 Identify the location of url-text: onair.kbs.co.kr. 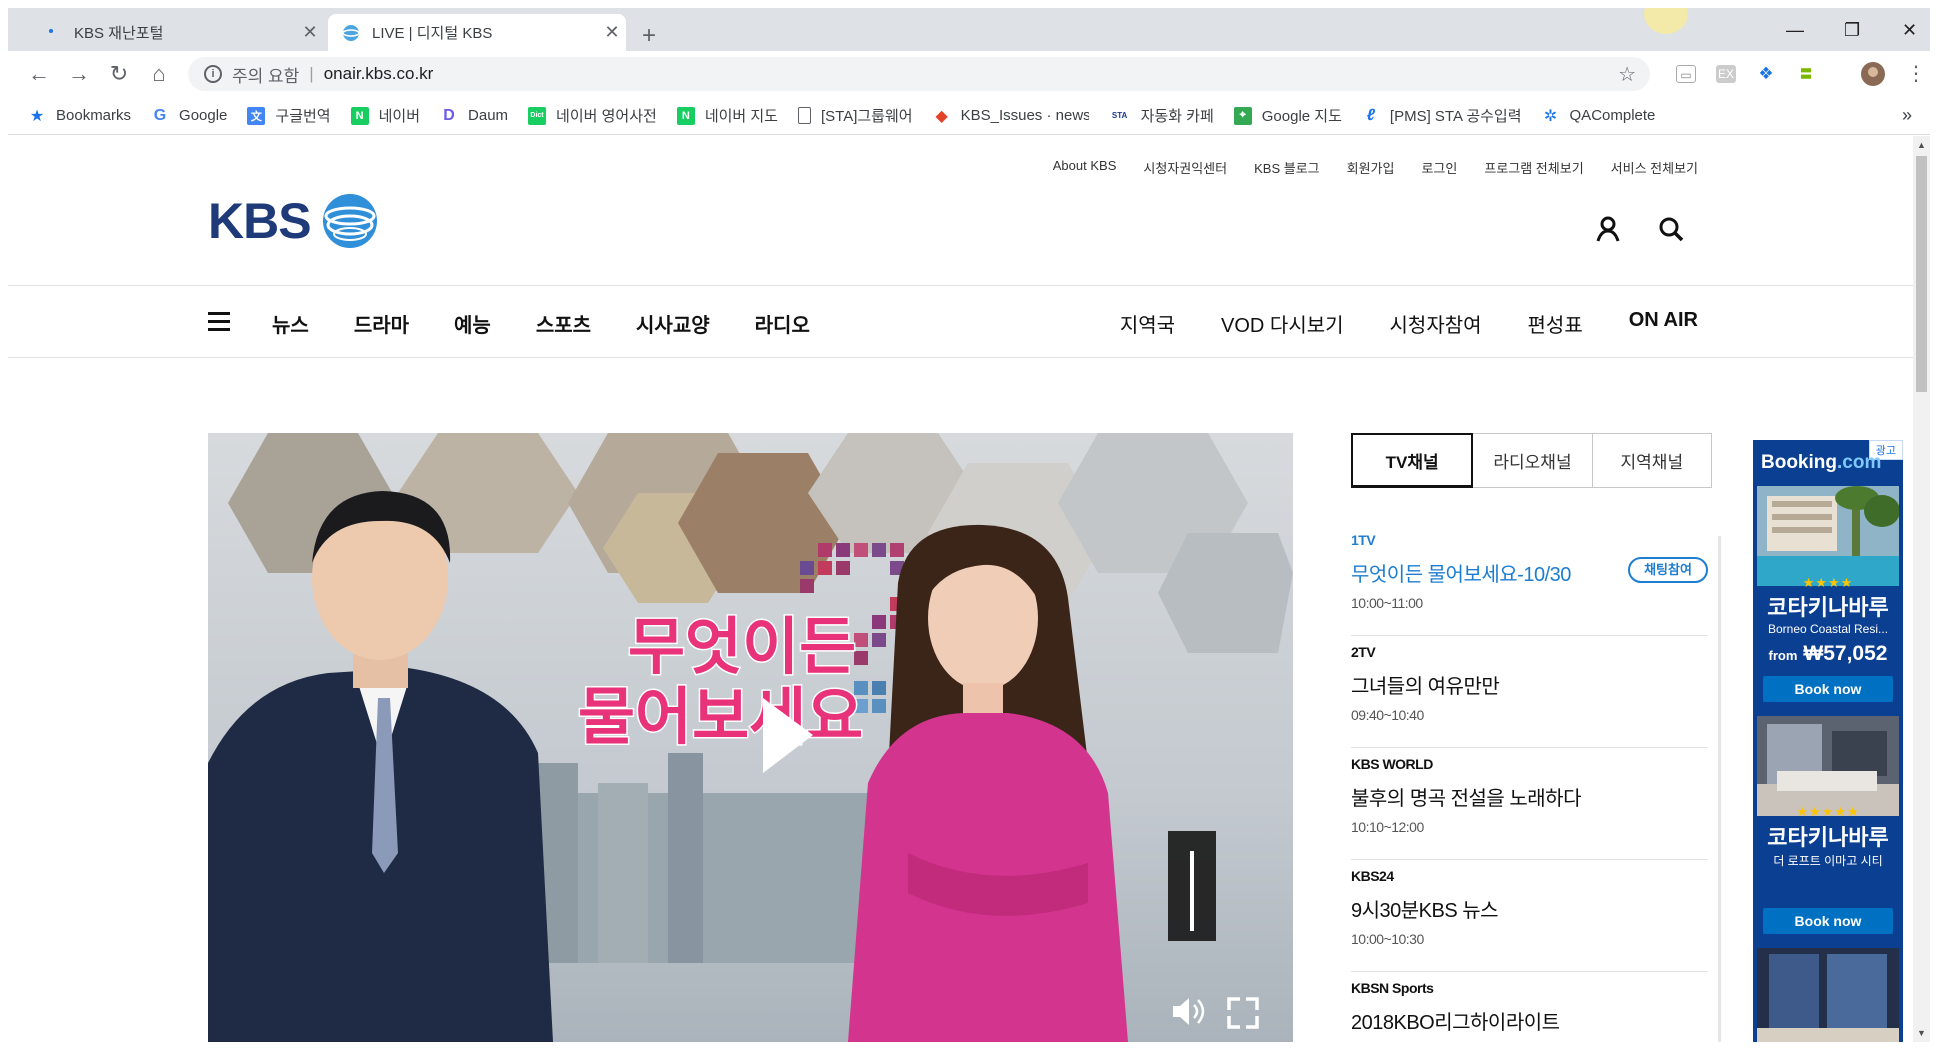
(379, 74).